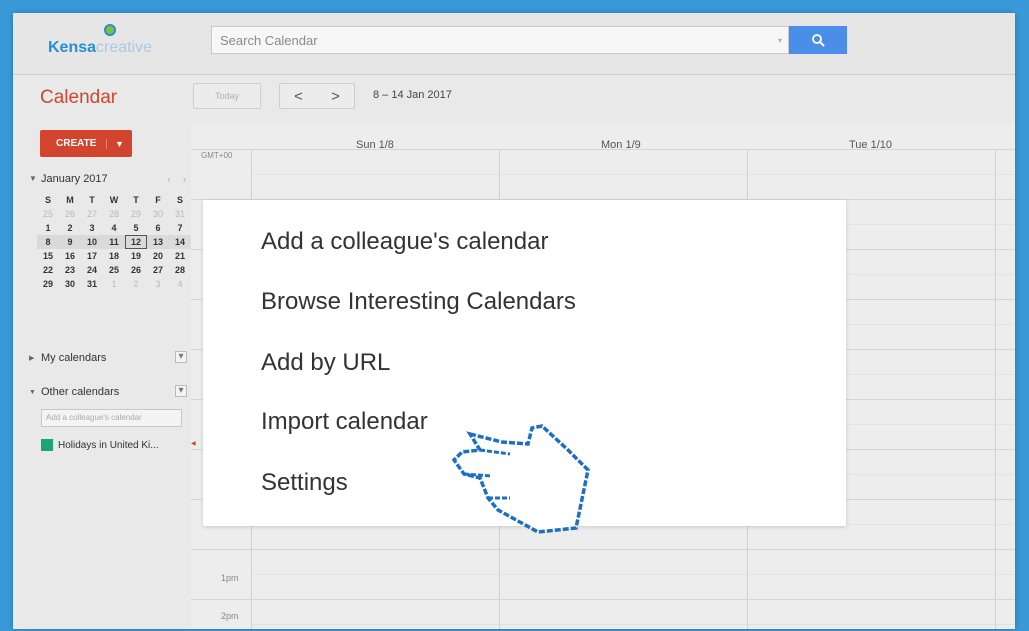 The width and height of the screenshot is (1029, 631). I want to click on mini-calendar-day: 13, so click(158, 242).